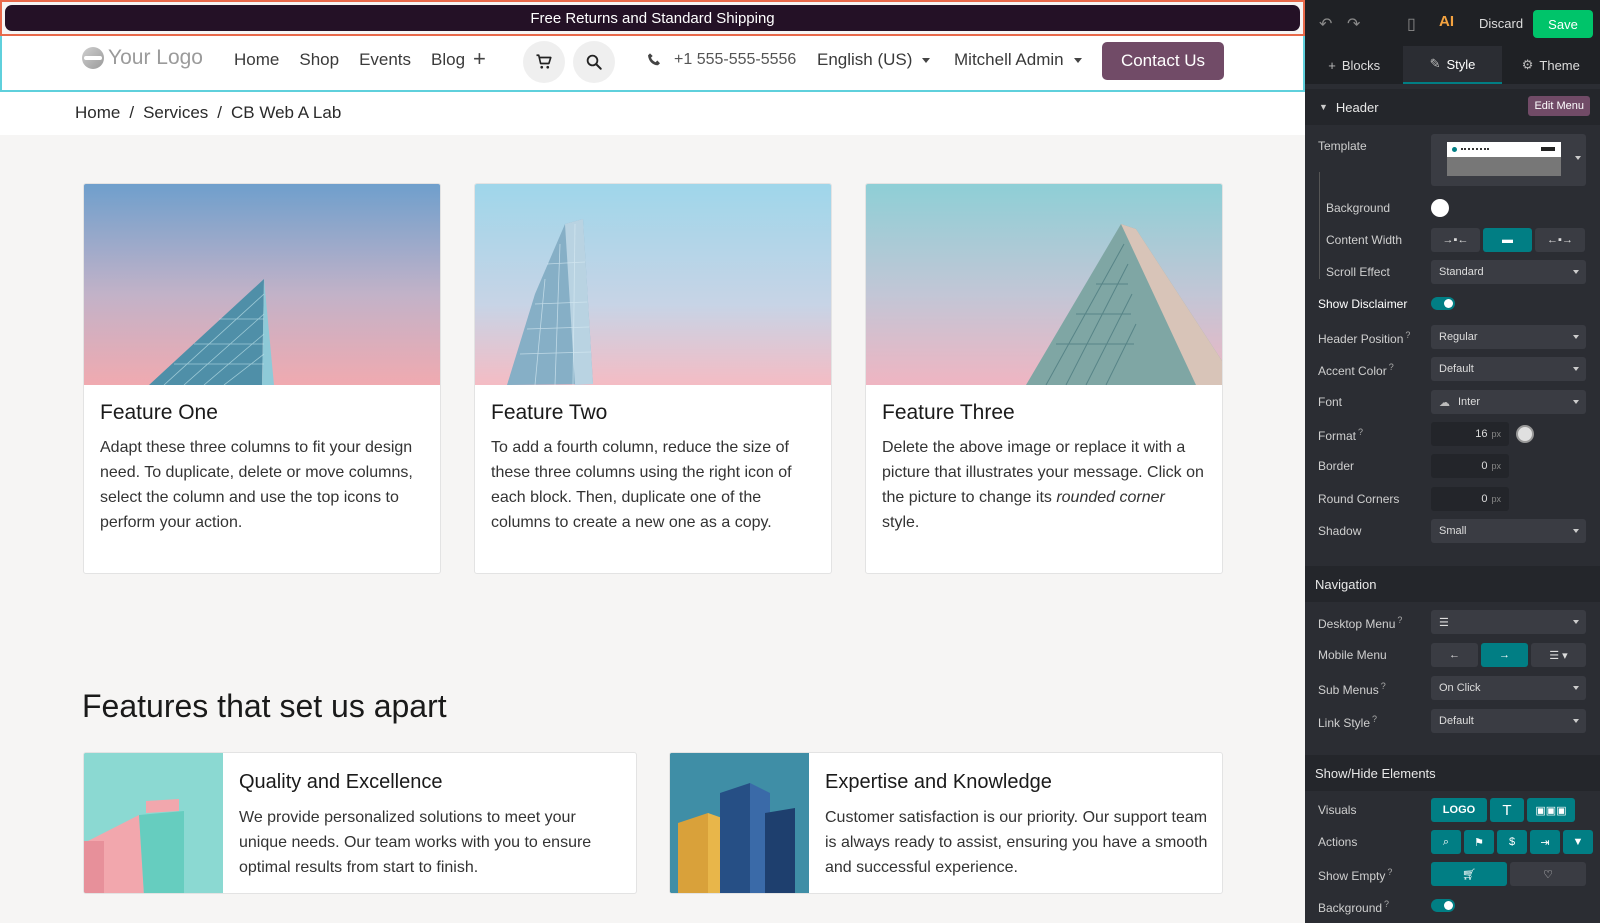 This screenshot has height=923, width=1600. I want to click on sign-in-icon: ⇥, so click(1545, 842).